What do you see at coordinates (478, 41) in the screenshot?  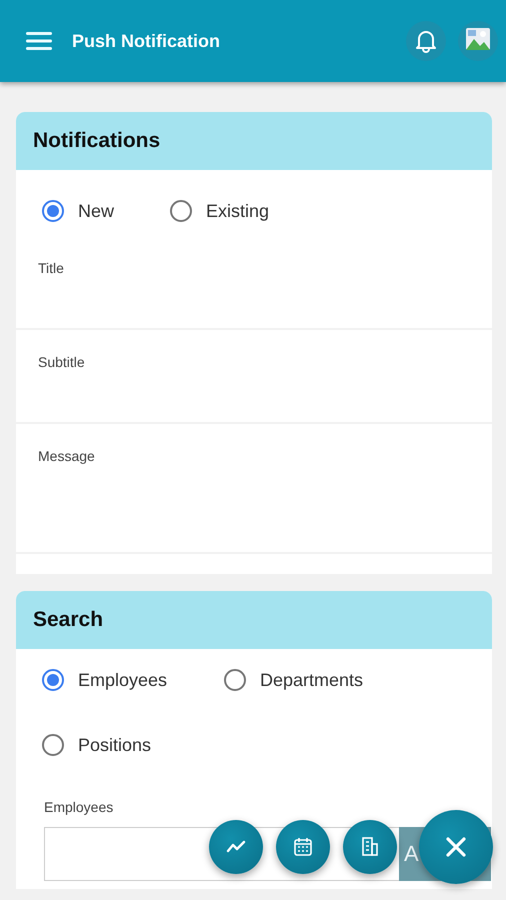 I see `avatar-button` at bounding box center [478, 41].